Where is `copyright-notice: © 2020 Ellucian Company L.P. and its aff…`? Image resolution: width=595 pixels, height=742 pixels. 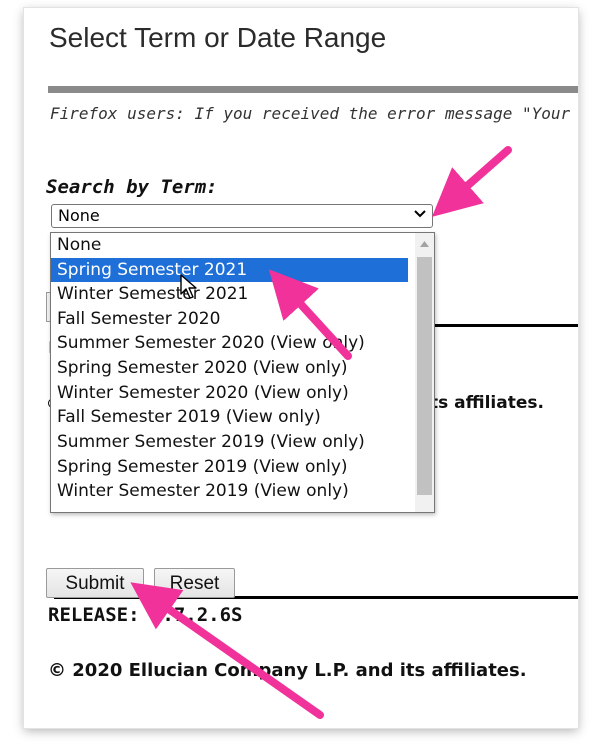
copyright-notice: © 2020 Ellucian Company L.P. and its aff… is located at coordinates (287, 670).